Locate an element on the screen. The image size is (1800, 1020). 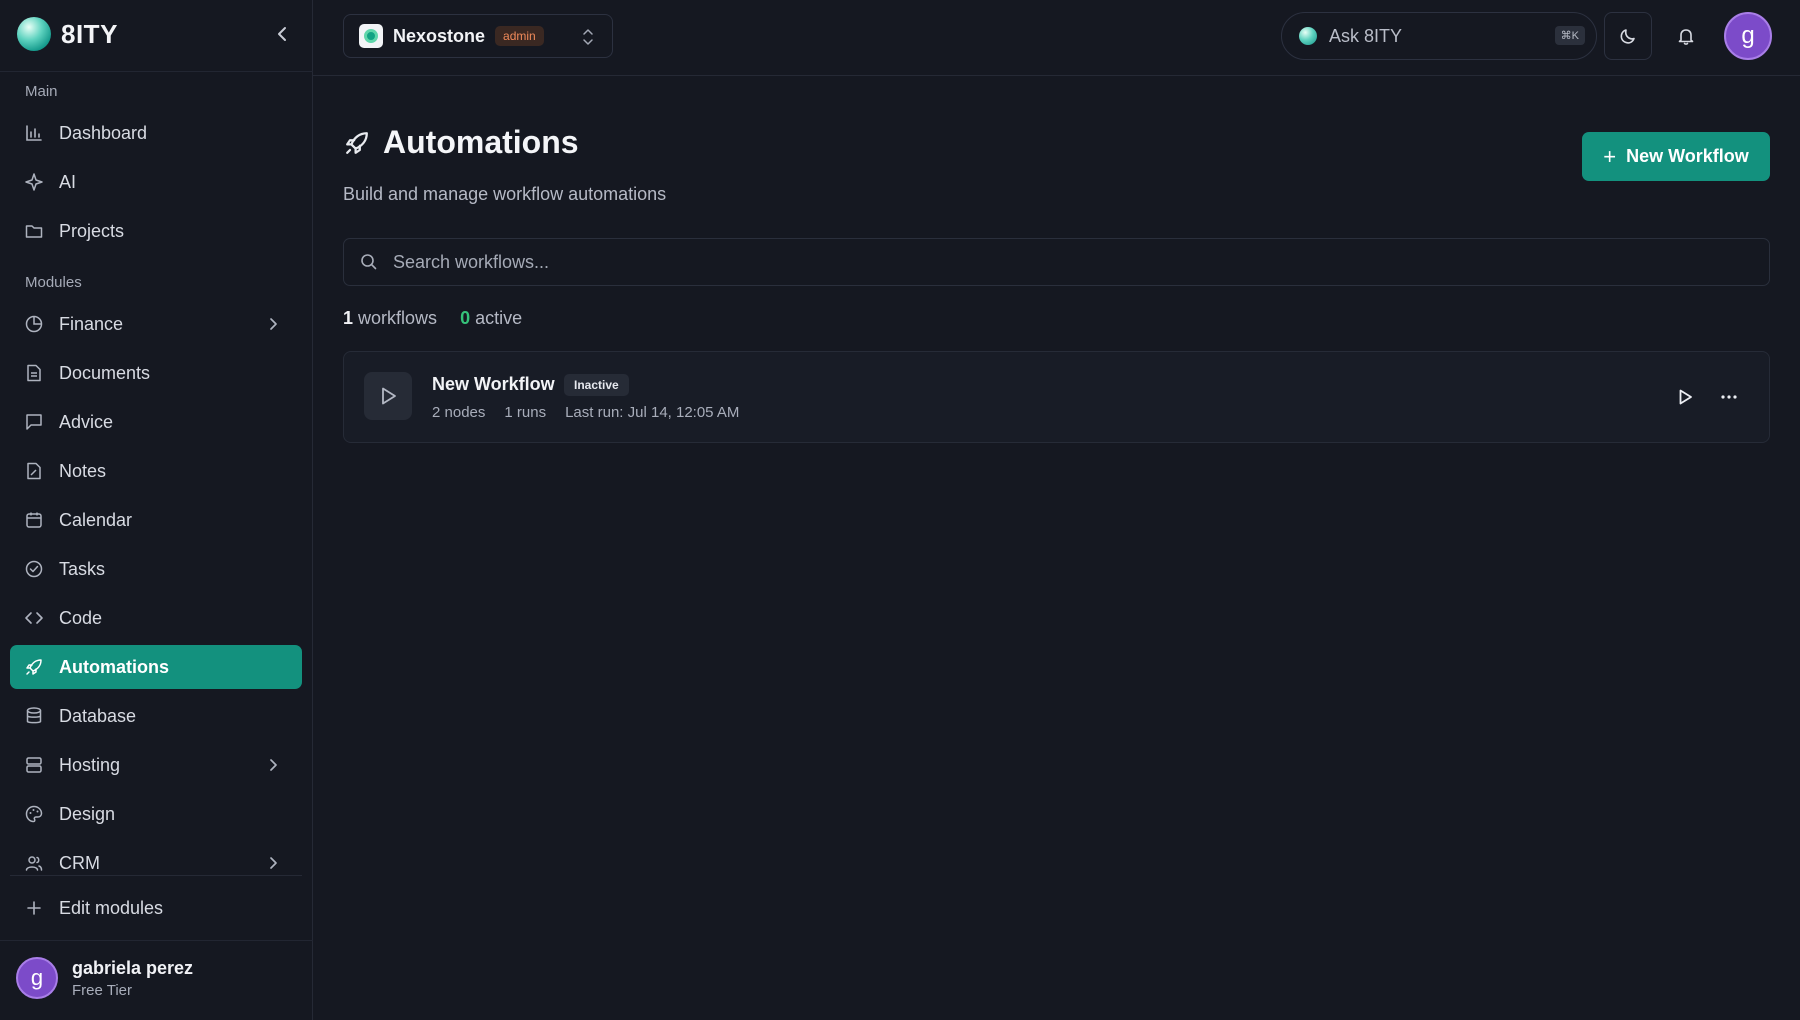
sidebar-item-label: Documents is located at coordinates (105, 372).